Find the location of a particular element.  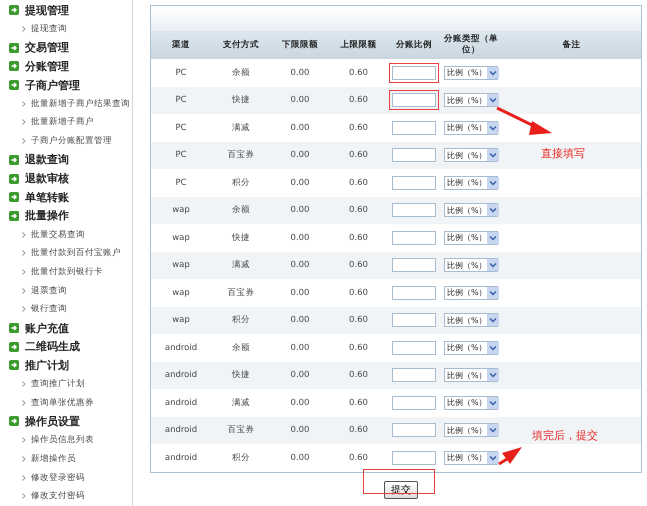

menu-item: 新增操作员 is located at coordinates (53, 458).